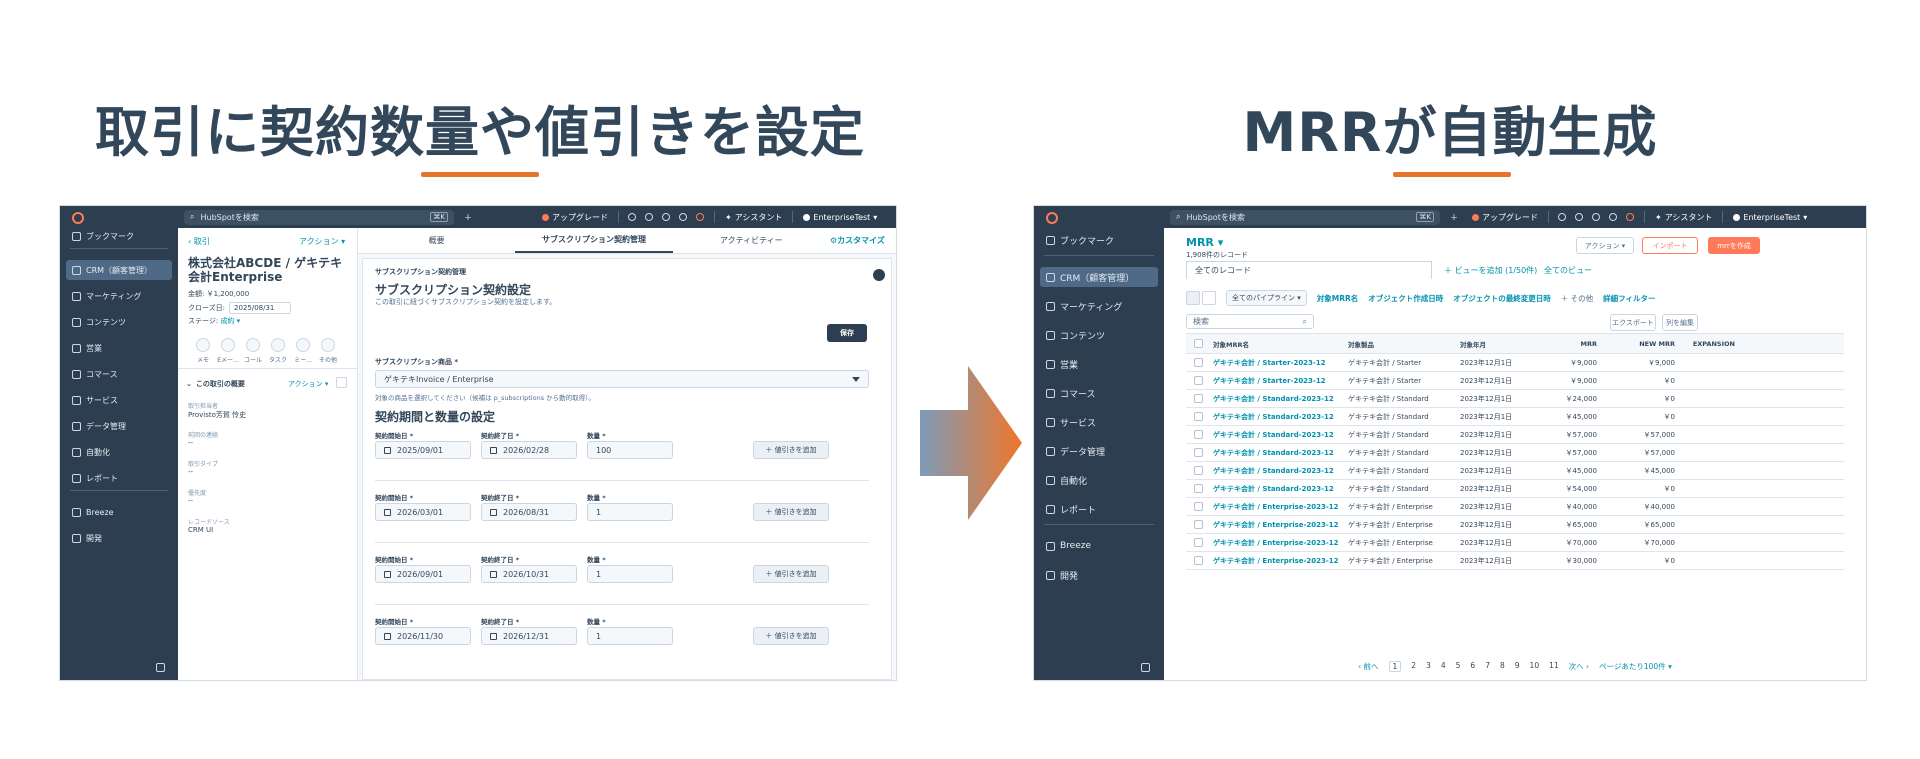  Describe the element at coordinates (1613, 217) in the screenshot. I see `settings-icon` at that location.